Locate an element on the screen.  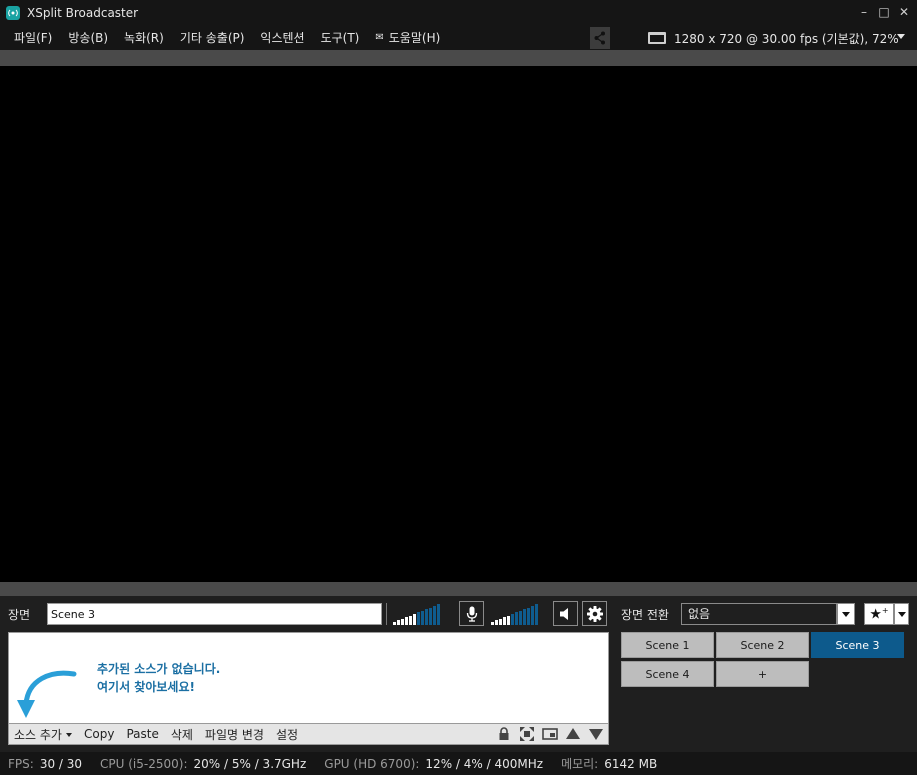
curved-arrow-icon is located at coordinates (47, 694).